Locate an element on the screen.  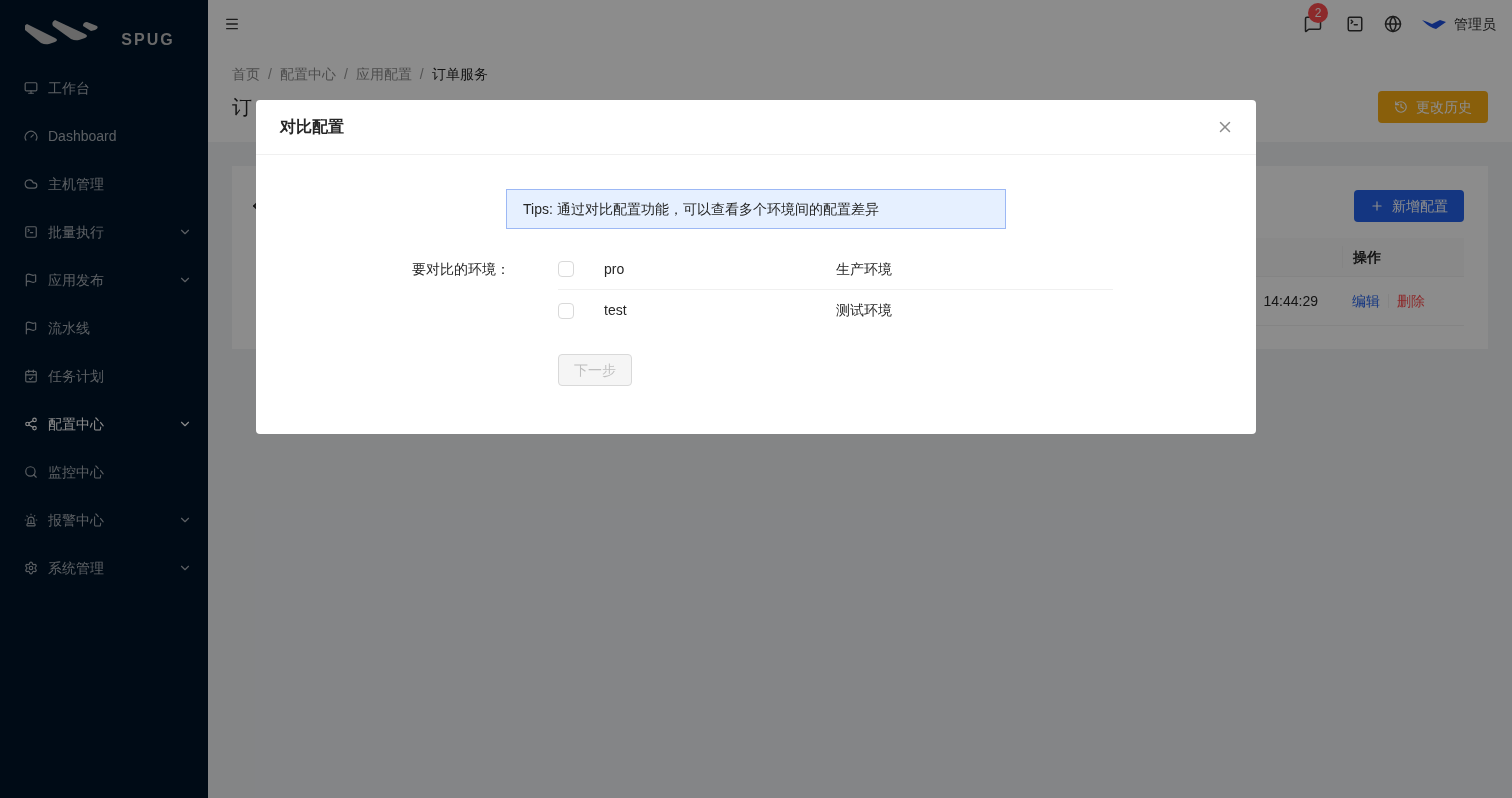
sidebar-item: 批量执行 is located at coordinates (104, 232).